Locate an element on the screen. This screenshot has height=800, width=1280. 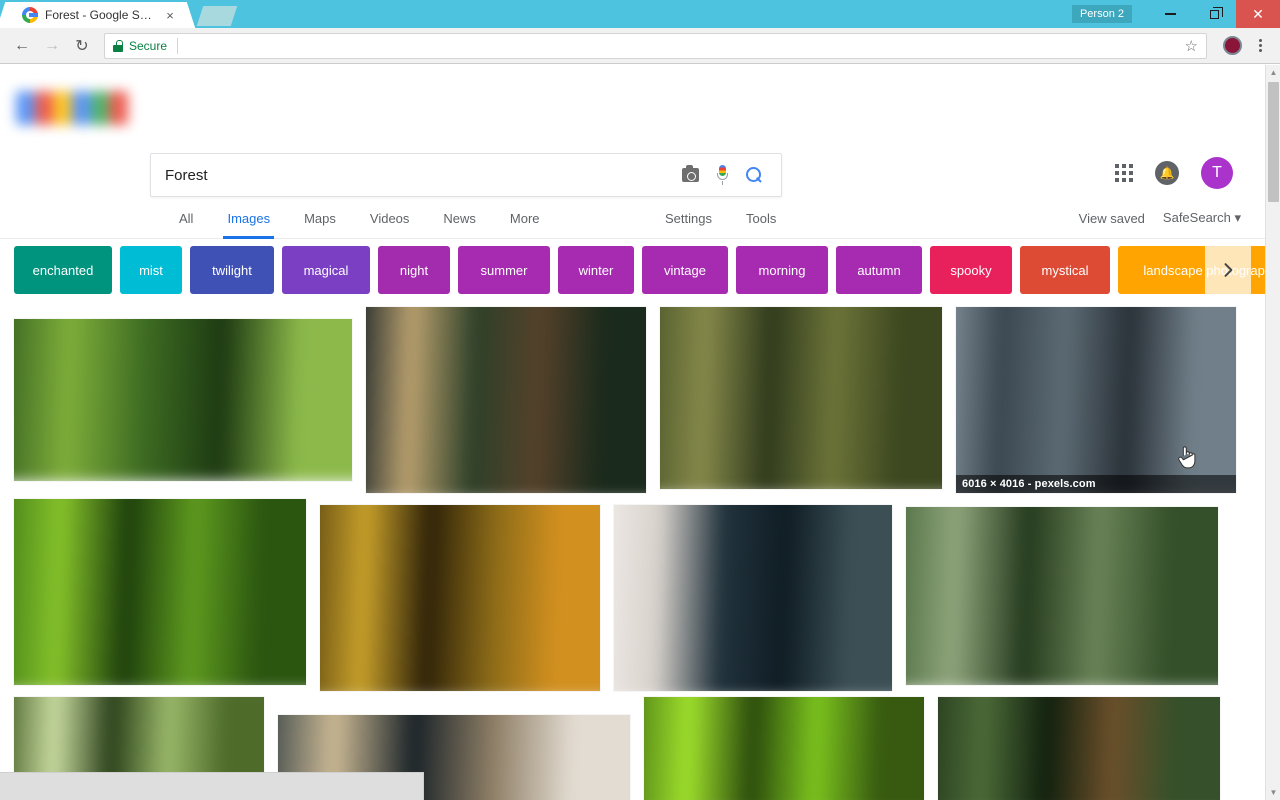
chip-winter: winter is located at coordinates (596, 270).